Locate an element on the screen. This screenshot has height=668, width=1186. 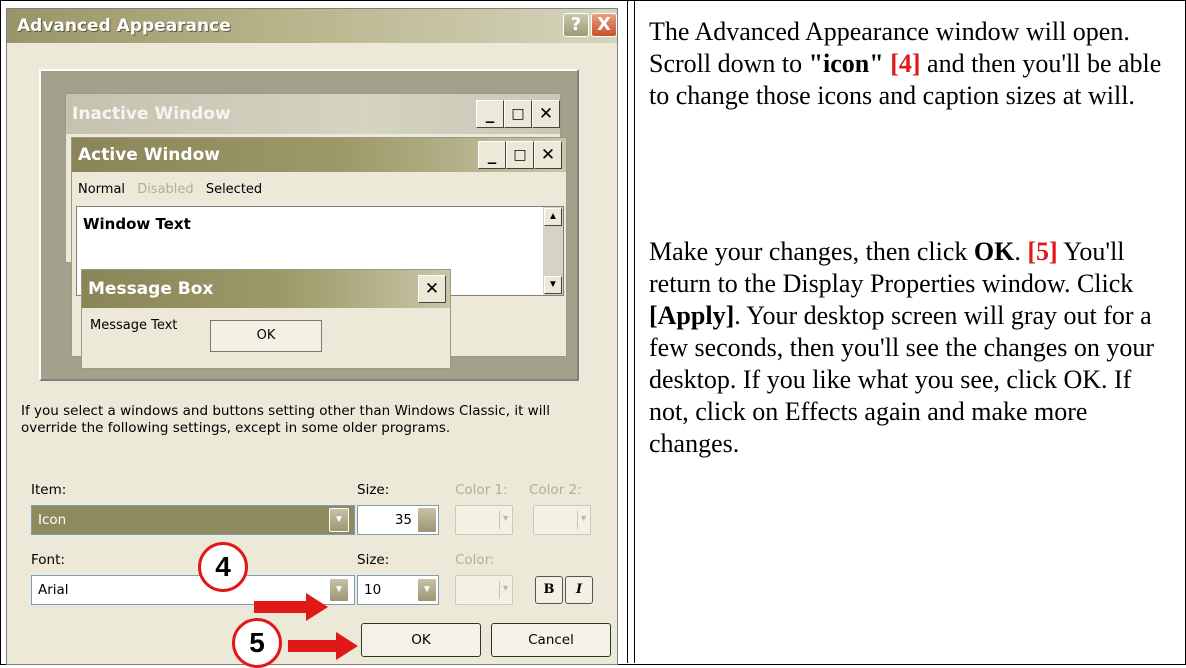
item-select: Icon is located at coordinates (193, 520).